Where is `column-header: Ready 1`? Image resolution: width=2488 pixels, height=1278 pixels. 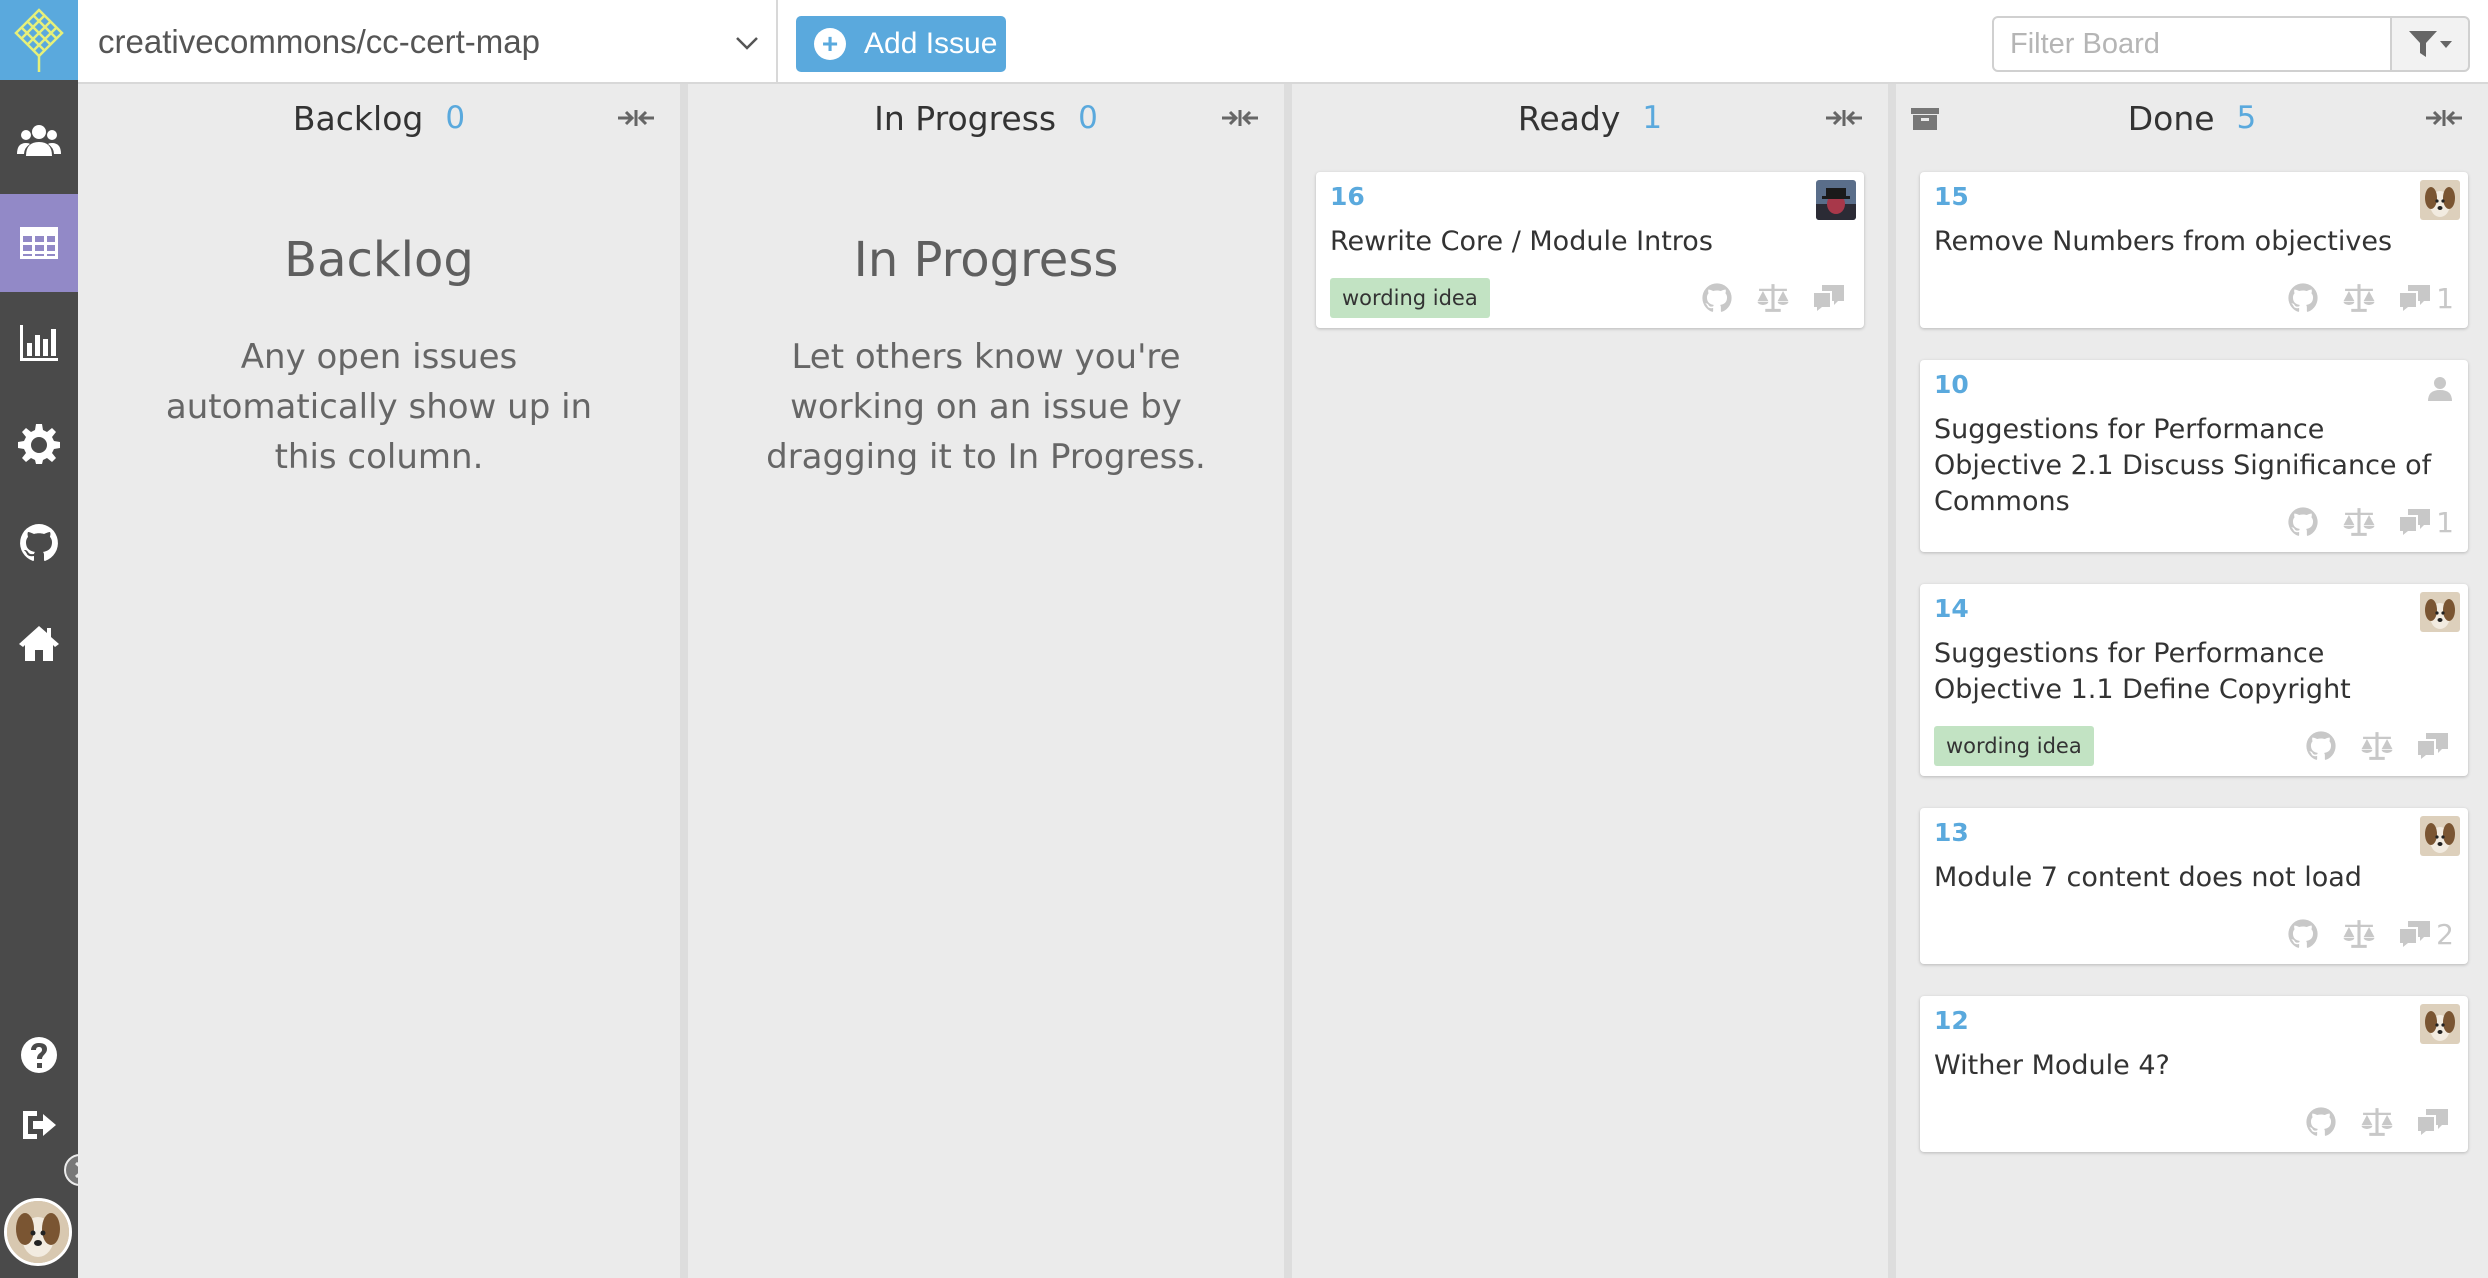
column-header: Ready 1 is located at coordinates (1590, 118).